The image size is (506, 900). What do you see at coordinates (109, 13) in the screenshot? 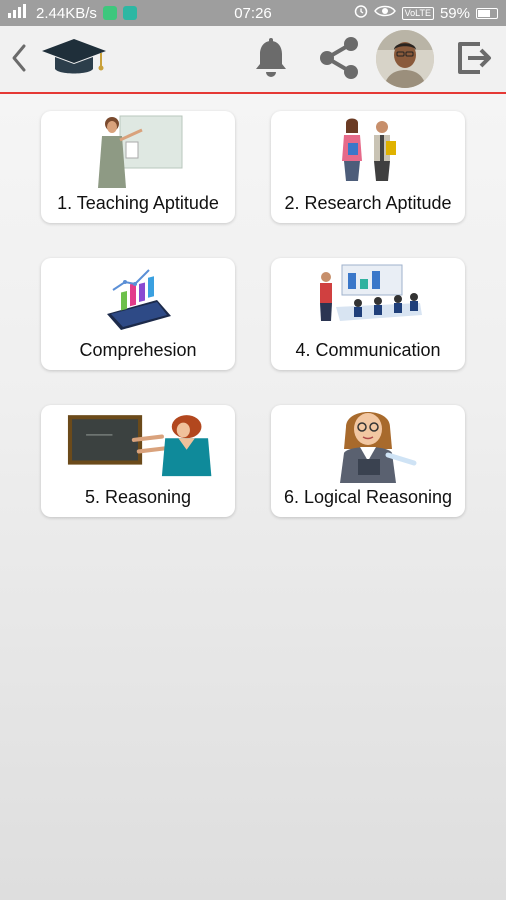
I see `chat-notification-icon` at bounding box center [109, 13].